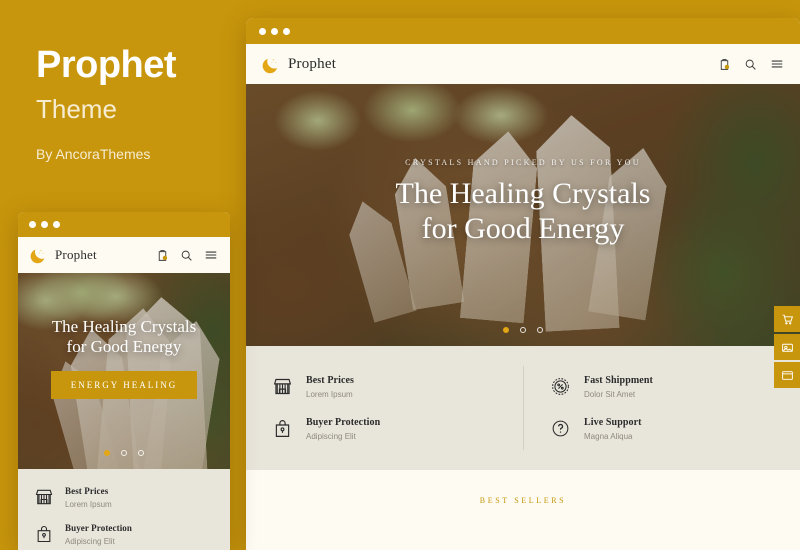 Image resolution: width=800 pixels, height=550 pixels. I want to click on mobile-header-actions, so click(187, 255).